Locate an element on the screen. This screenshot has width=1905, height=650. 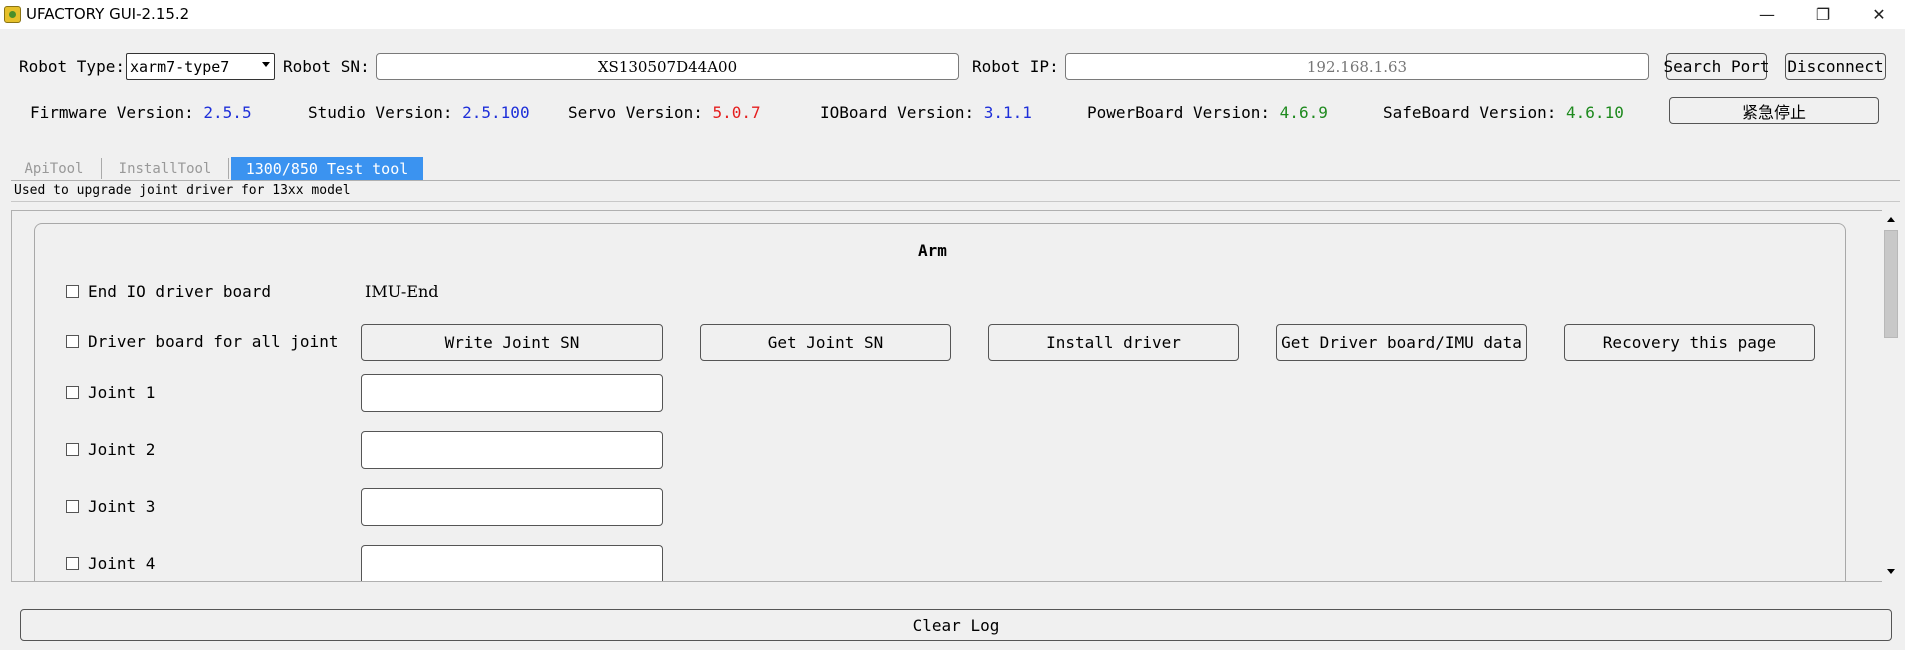
get-joint-sn-button: Get Joint SN is located at coordinates (825, 342).